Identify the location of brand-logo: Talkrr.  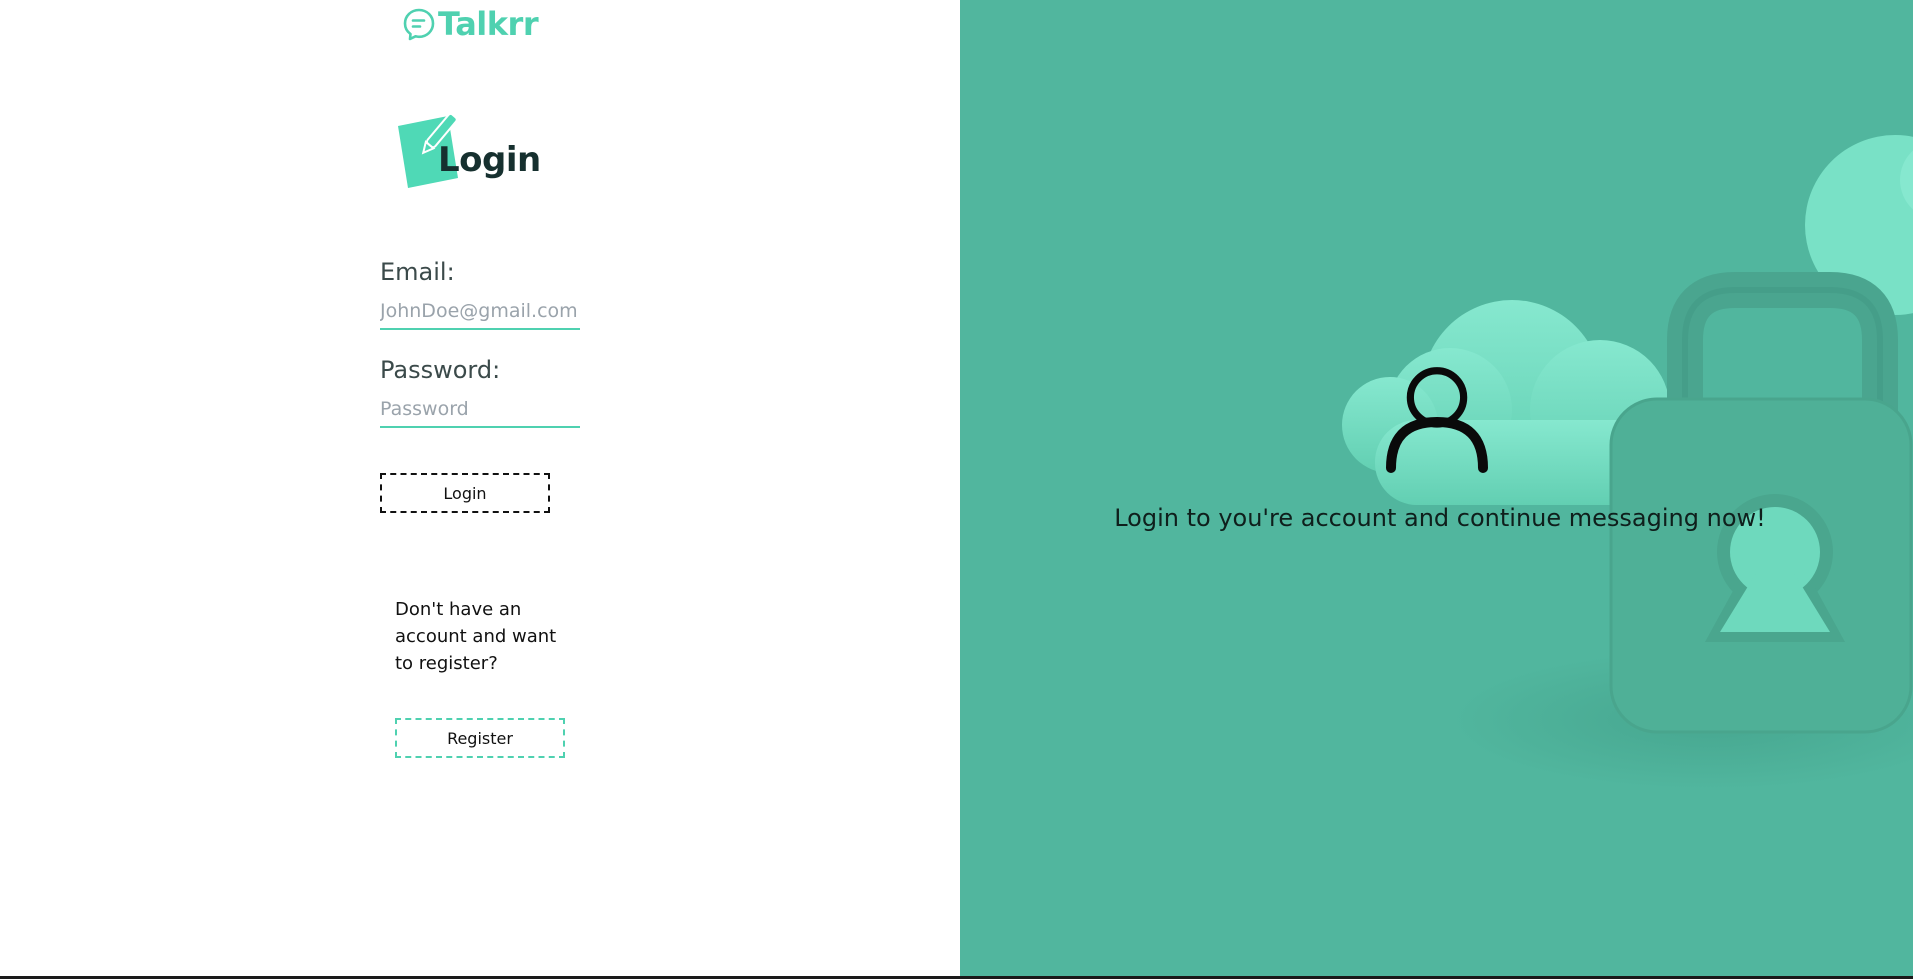
(470, 24).